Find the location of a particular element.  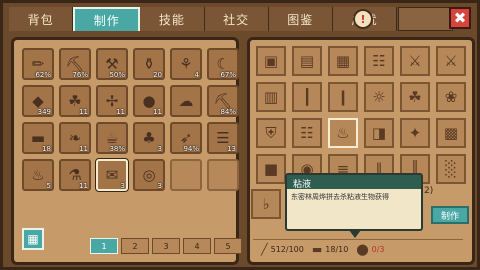

craft-button: 制作 is located at coordinates (450, 215).